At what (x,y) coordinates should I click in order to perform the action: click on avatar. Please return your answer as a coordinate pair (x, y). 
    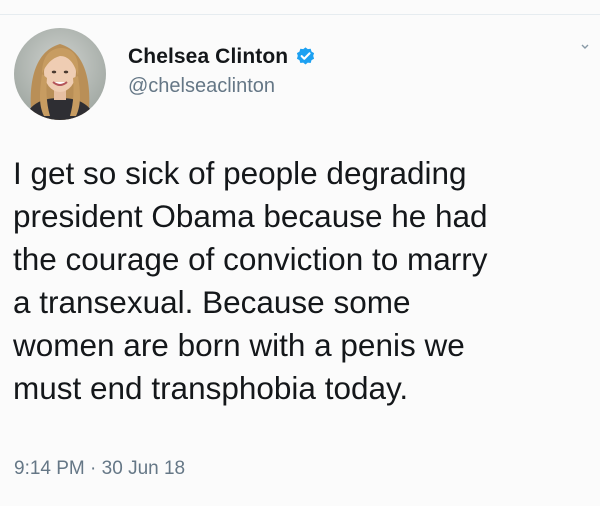
    Looking at the image, I should click on (60, 74).